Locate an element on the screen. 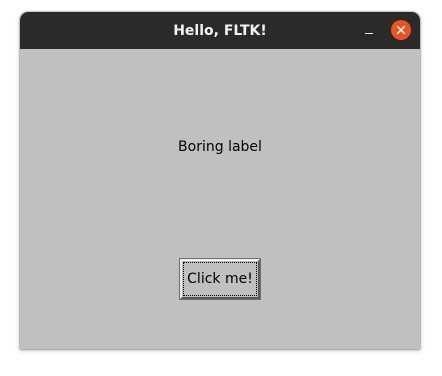 The height and width of the screenshot is (376, 442). close-button is located at coordinates (401, 30).